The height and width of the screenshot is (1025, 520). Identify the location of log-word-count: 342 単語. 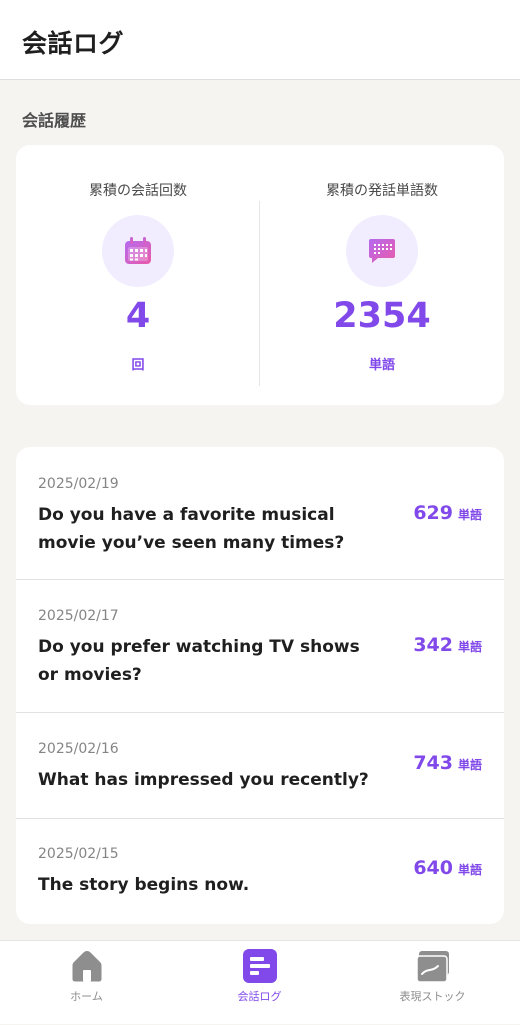
(447, 645).